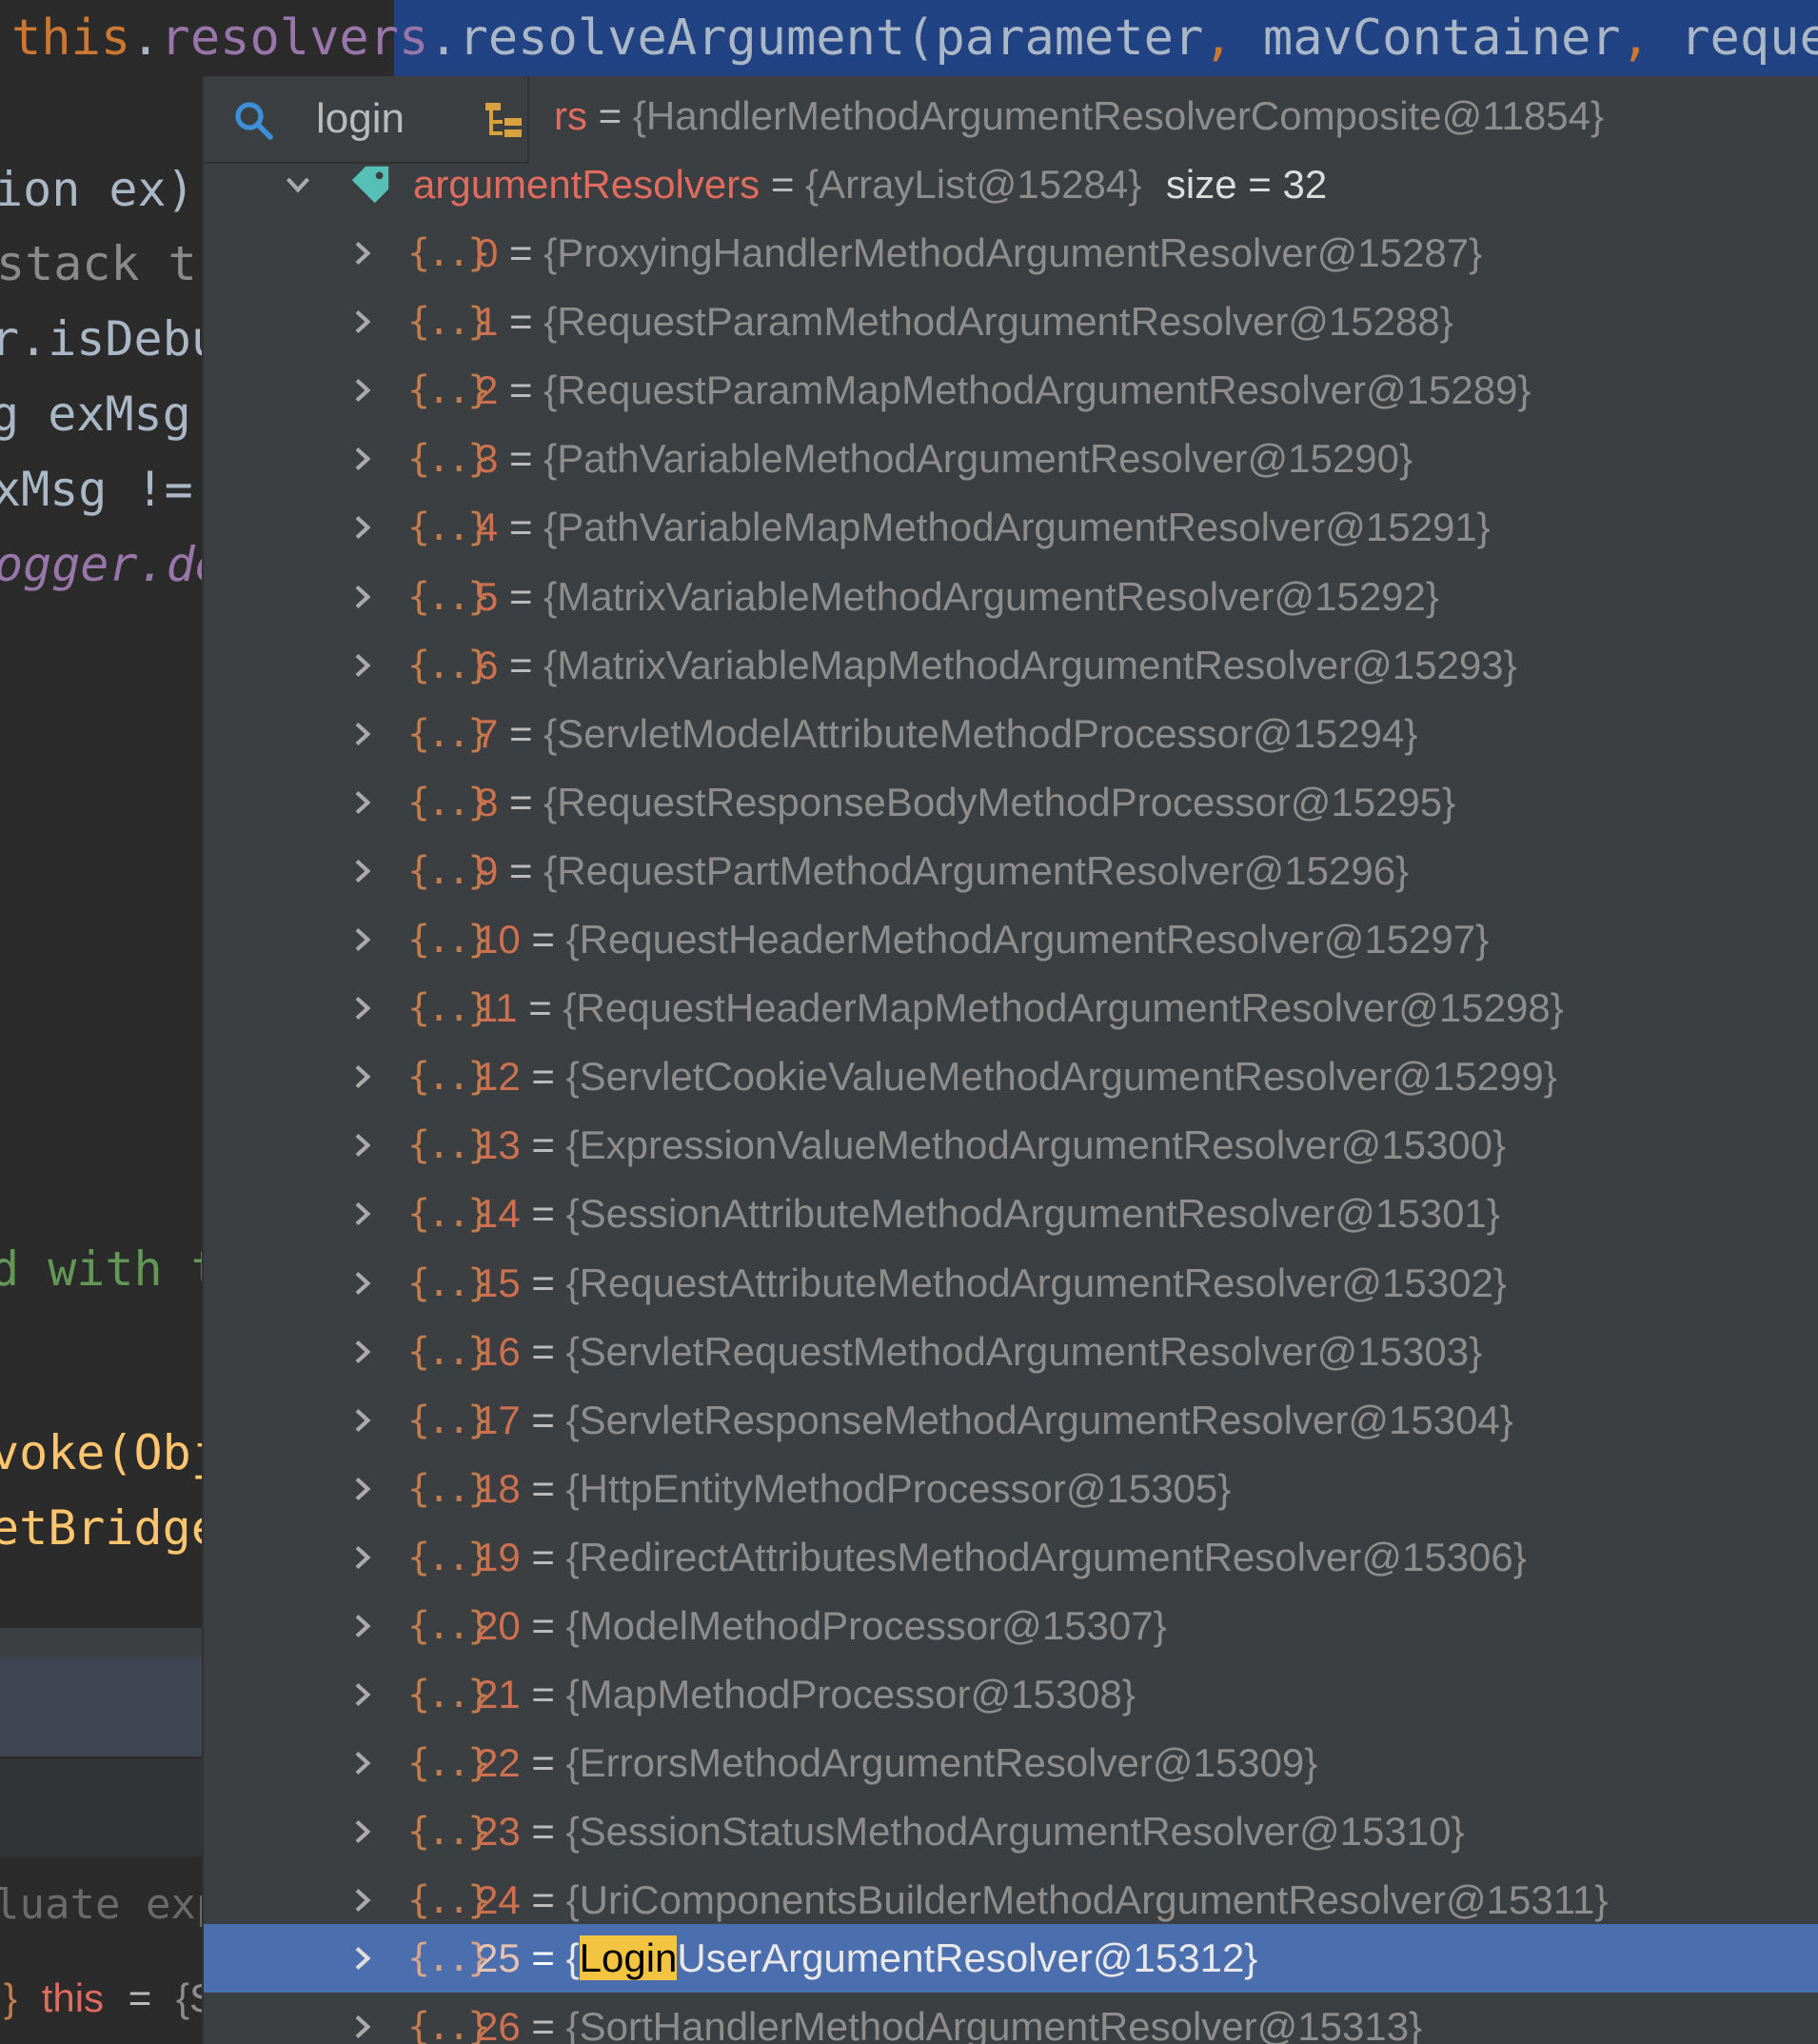 The height and width of the screenshot is (2044, 1818). I want to click on item-index: 26, so click(498, 2024).